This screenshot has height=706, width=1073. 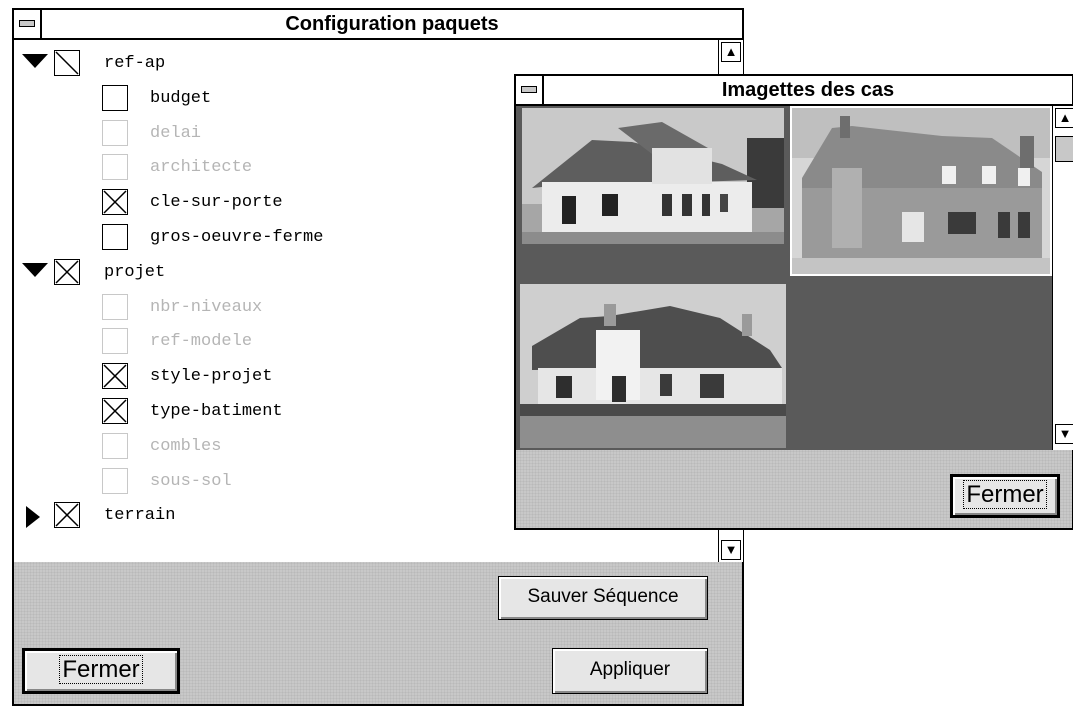 What do you see at coordinates (135, 63) in the screenshot?
I see `tree-item-label: ref-ap` at bounding box center [135, 63].